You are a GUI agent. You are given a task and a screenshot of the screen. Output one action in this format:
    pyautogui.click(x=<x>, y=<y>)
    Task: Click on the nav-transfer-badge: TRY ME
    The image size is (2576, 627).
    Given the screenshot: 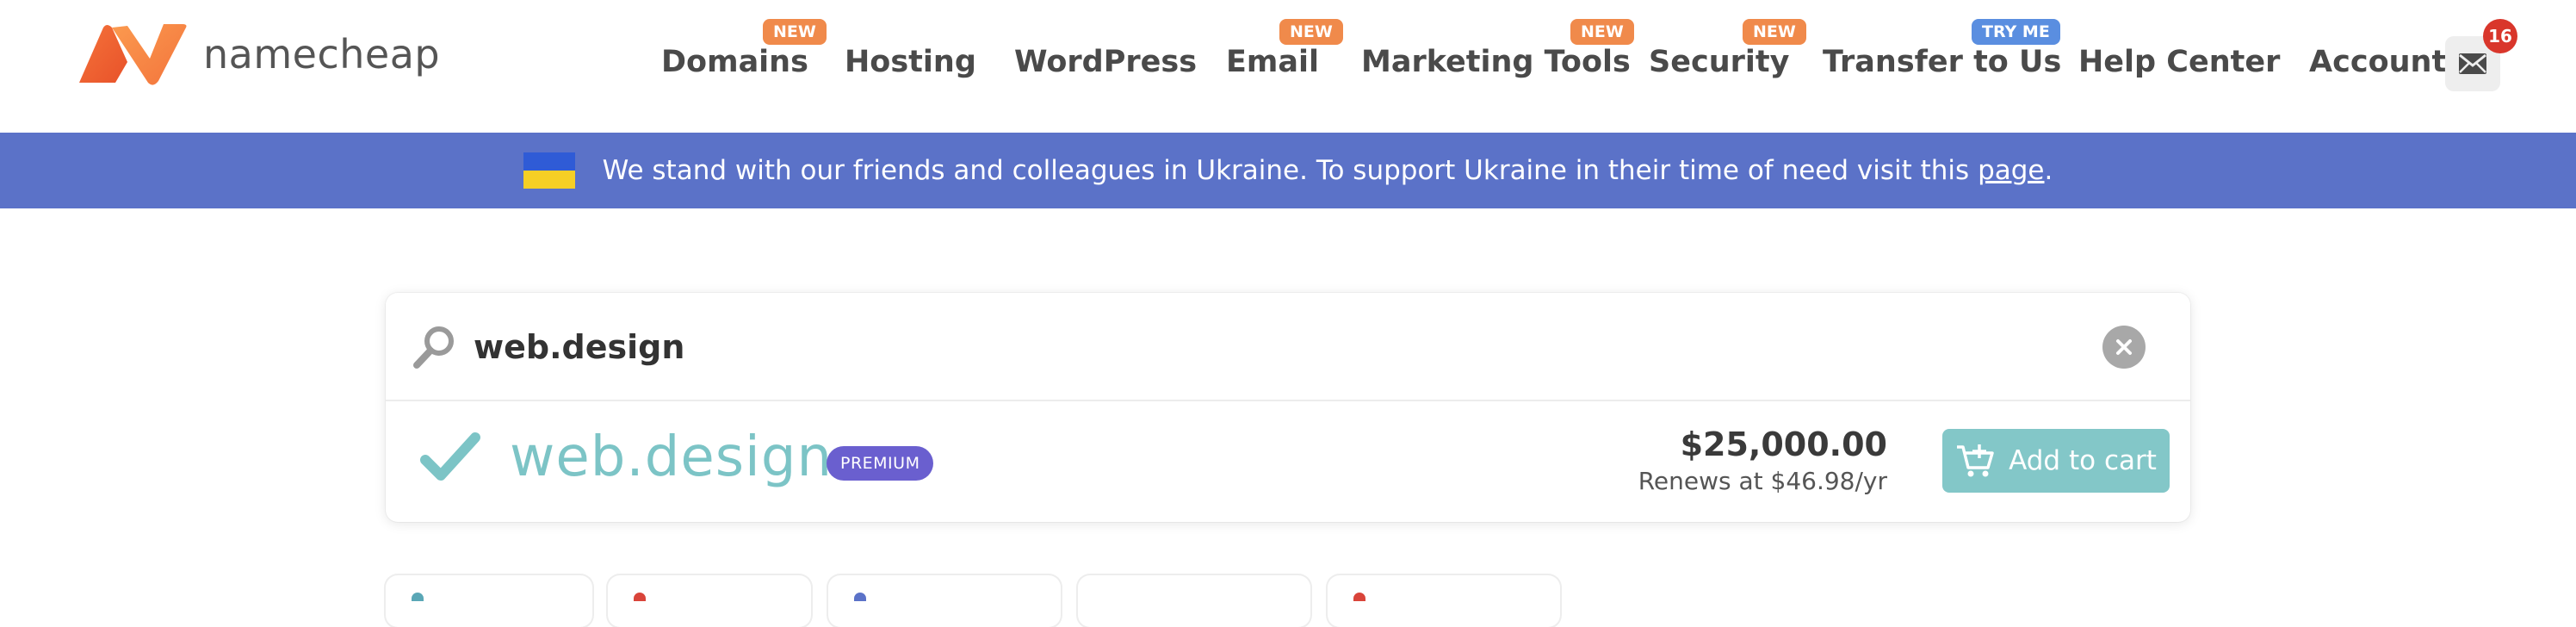 What is the action you would take?
    pyautogui.click(x=2016, y=32)
    